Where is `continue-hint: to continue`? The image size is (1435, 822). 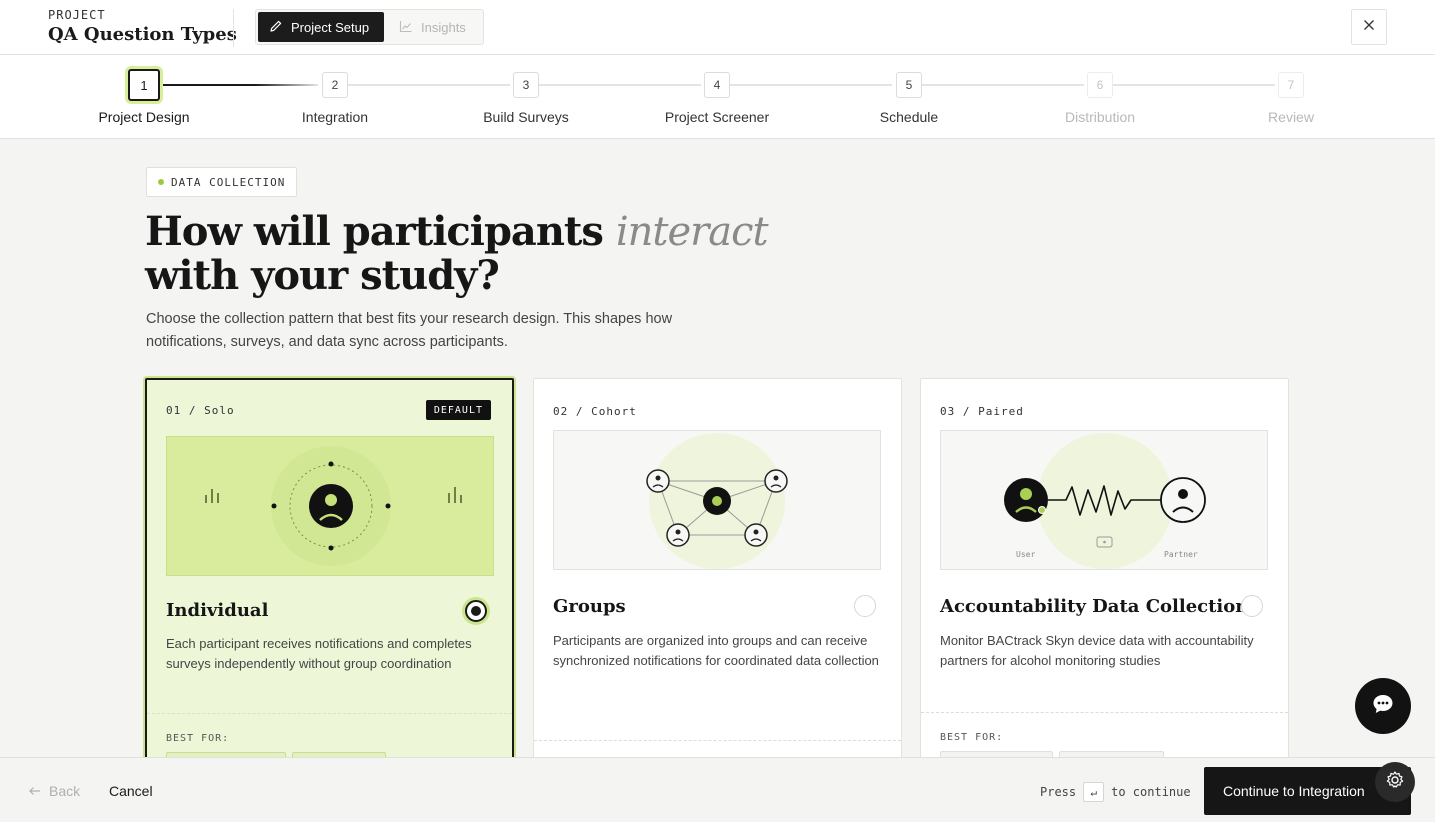 continue-hint: to continue is located at coordinates (1151, 792).